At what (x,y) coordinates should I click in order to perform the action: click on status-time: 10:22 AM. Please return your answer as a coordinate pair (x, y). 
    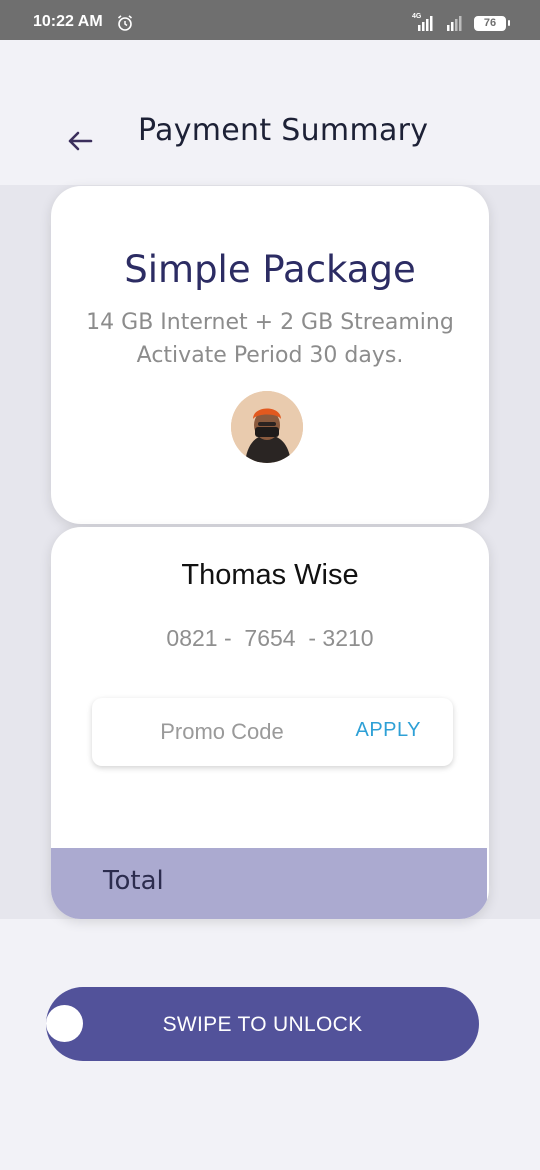
    Looking at the image, I should click on (68, 21).